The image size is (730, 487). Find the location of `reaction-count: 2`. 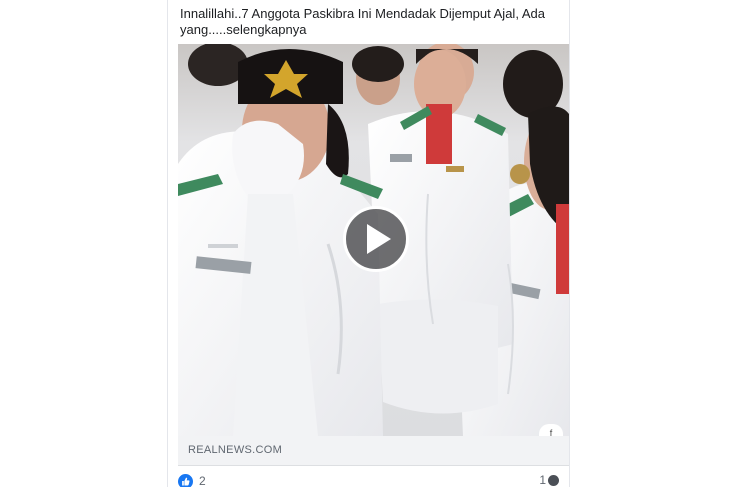

reaction-count: 2 is located at coordinates (202, 480).